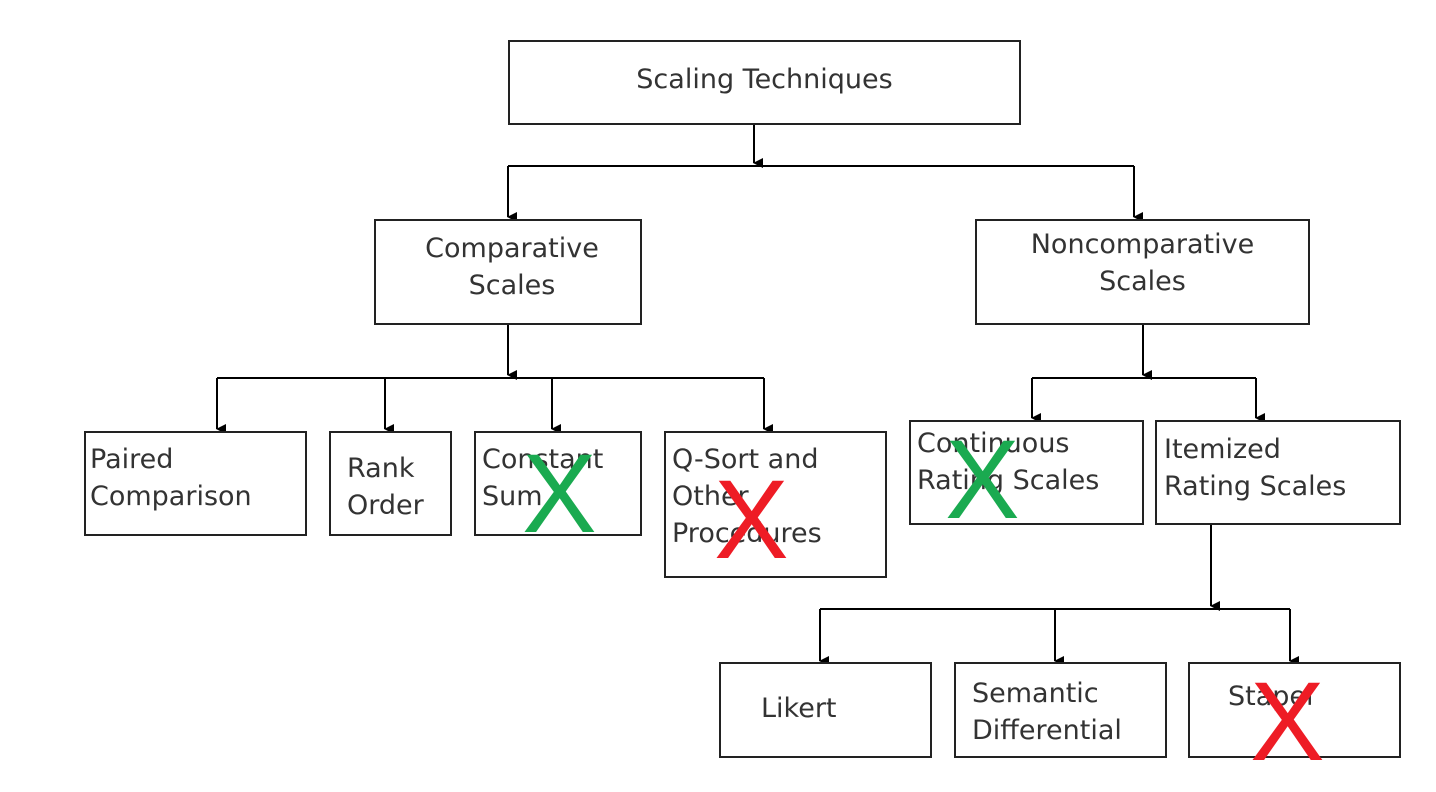  I want to click on node-label: Stapel, so click(1271, 696).